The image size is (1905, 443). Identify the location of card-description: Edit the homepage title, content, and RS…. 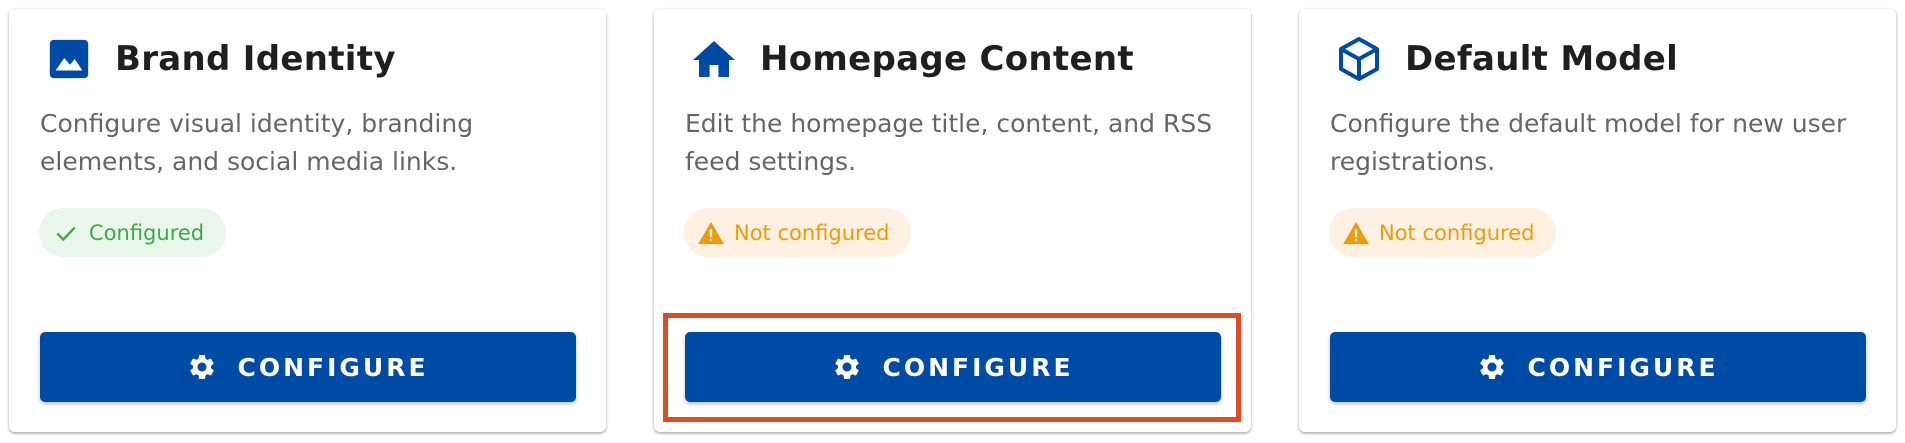
(949, 142).